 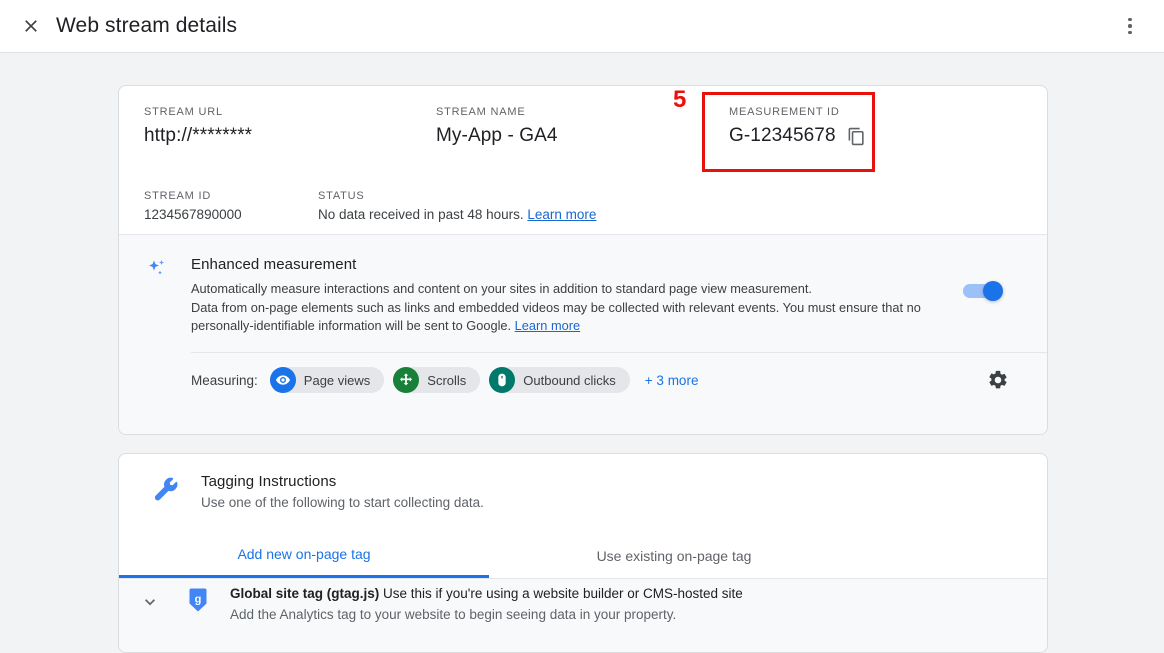 I want to click on chip-outbound-clicks-label: Outbound clicks, so click(x=569, y=380).